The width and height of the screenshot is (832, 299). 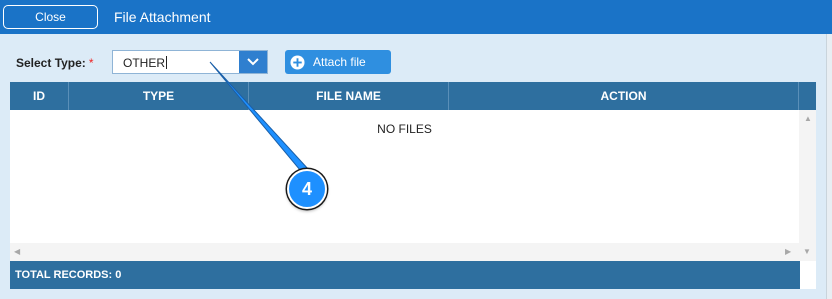 I want to click on select-type-label-text: Select Type:, so click(x=51, y=63).